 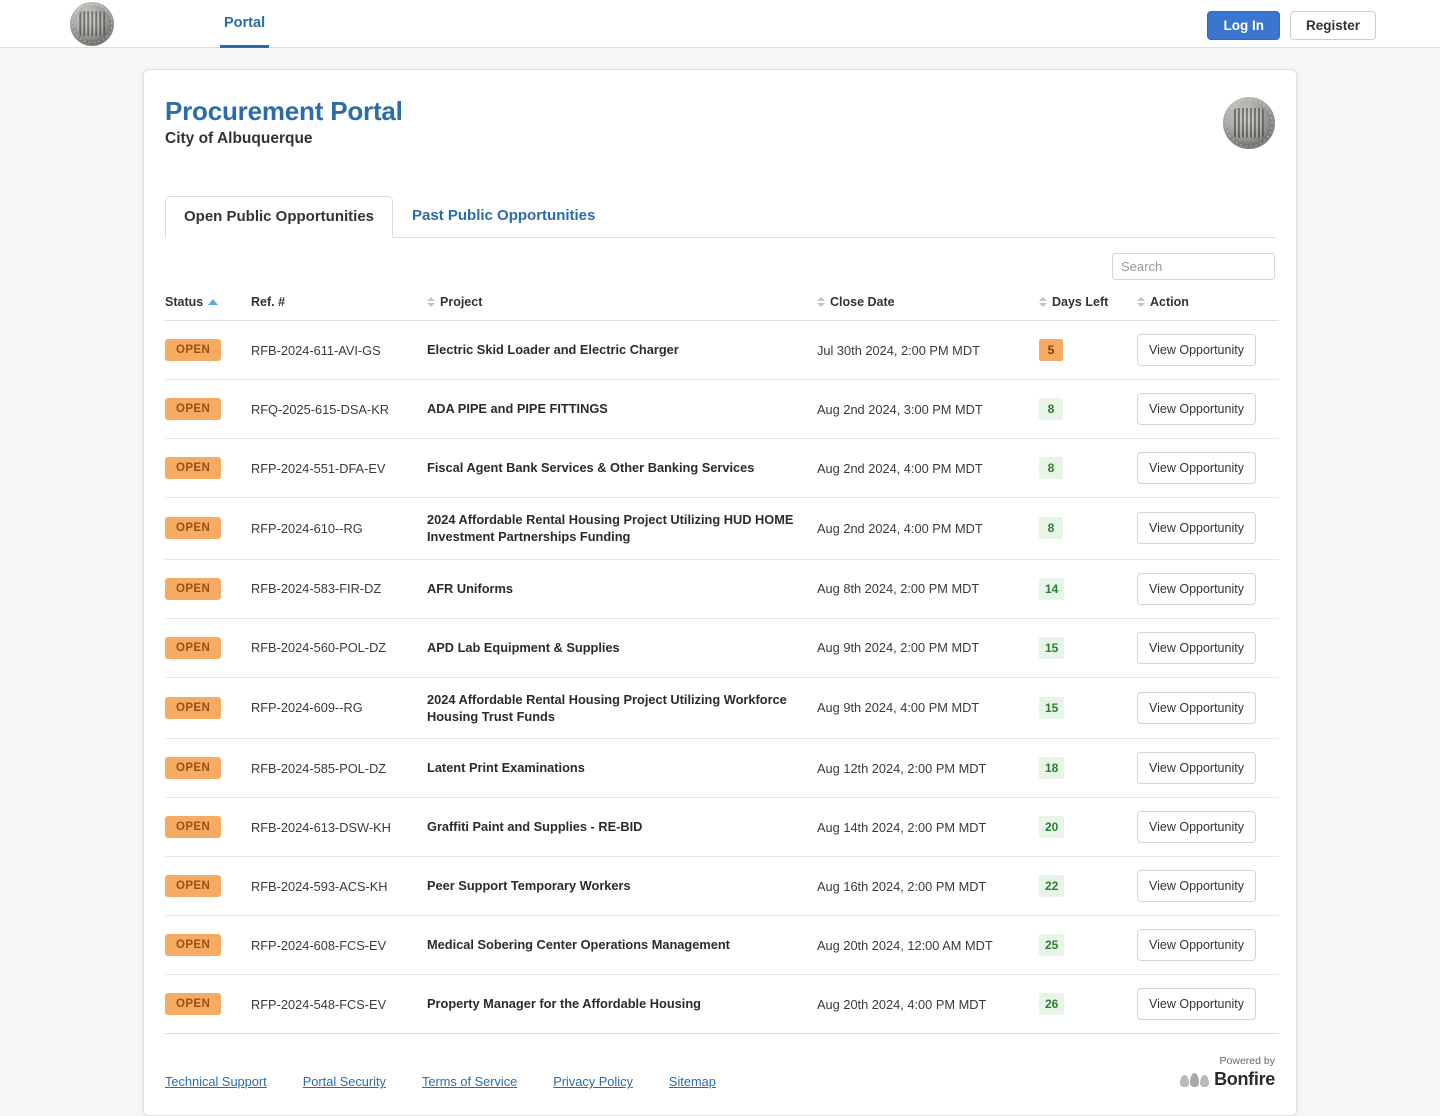 What do you see at coordinates (535, 827) in the screenshot?
I see `project-title: Graffiti Paint and Supplies - RE-BID` at bounding box center [535, 827].